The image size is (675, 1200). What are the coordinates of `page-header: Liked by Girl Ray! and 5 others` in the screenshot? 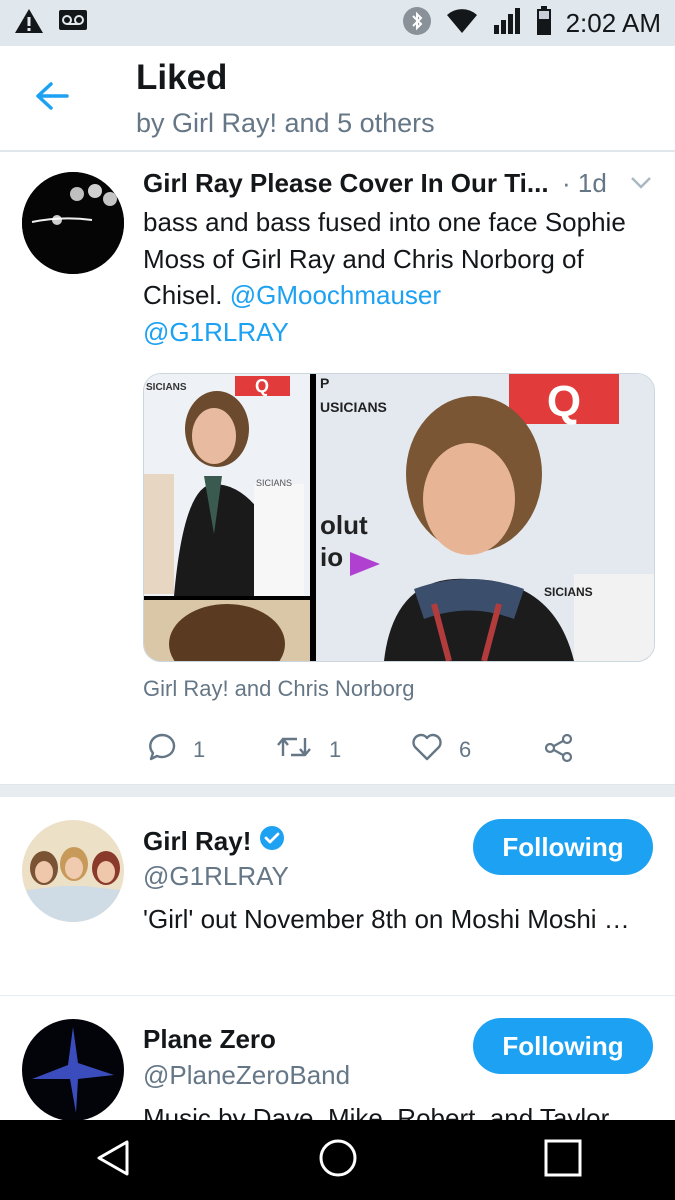 It's located at (337, 99).